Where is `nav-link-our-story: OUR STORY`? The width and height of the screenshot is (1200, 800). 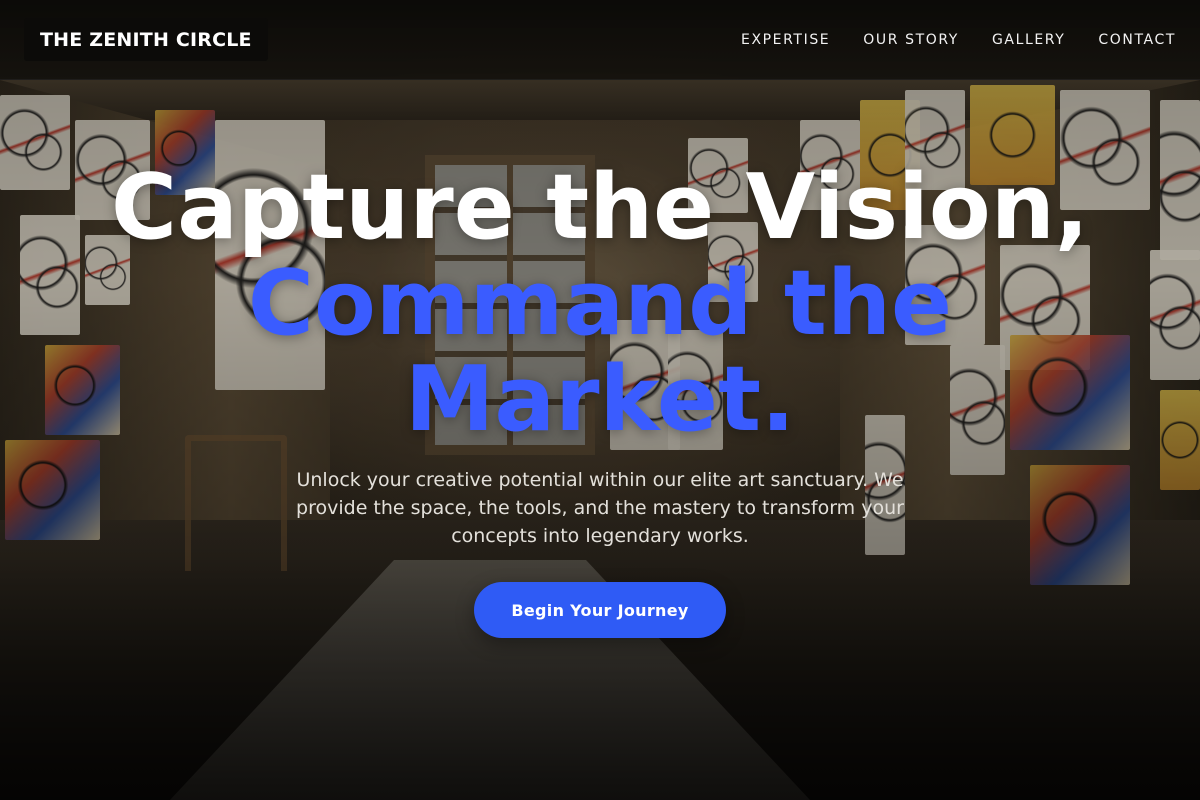 nav-link-our-story: OUR STORY is located at coordinates (911, 40).